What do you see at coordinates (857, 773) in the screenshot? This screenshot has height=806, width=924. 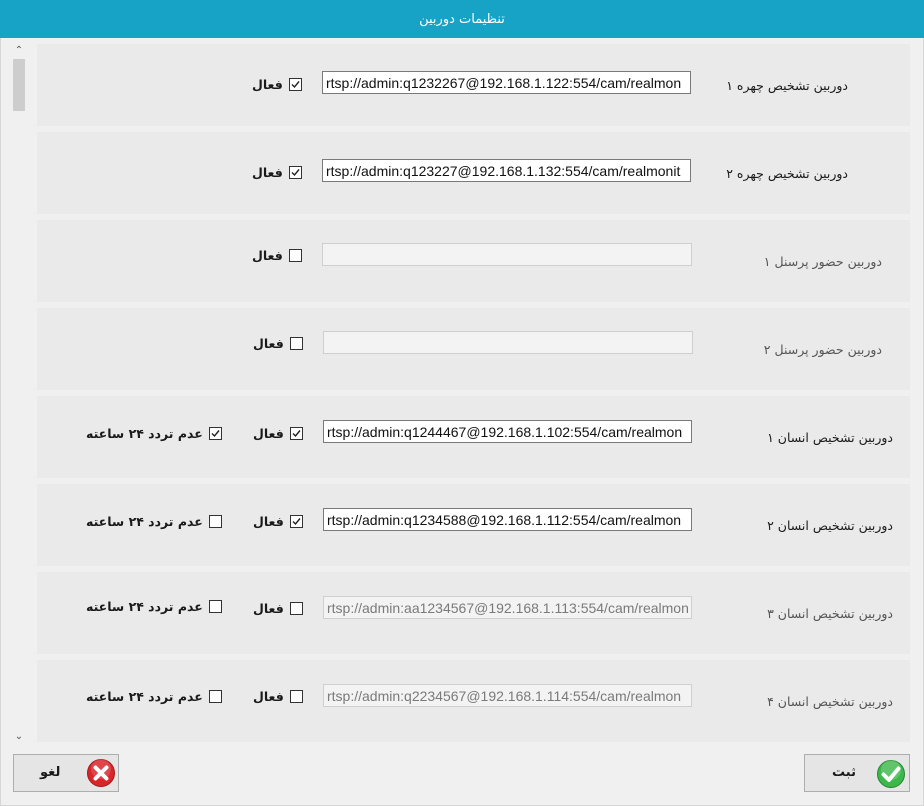 I see `save-button: ثبت` at bounding box center [857, 773].